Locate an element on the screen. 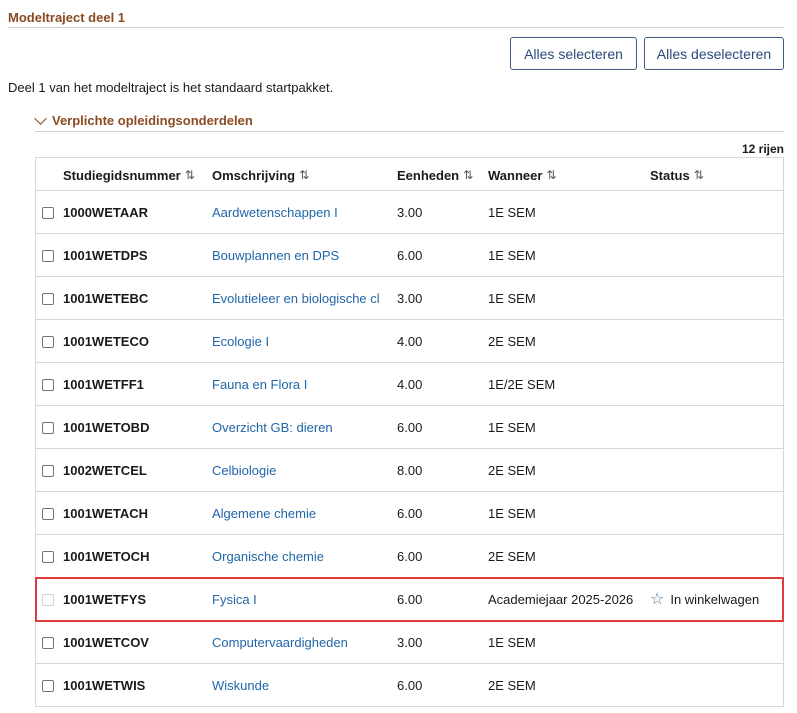  star-icon: ☆ is located at coordinates (657, 599).